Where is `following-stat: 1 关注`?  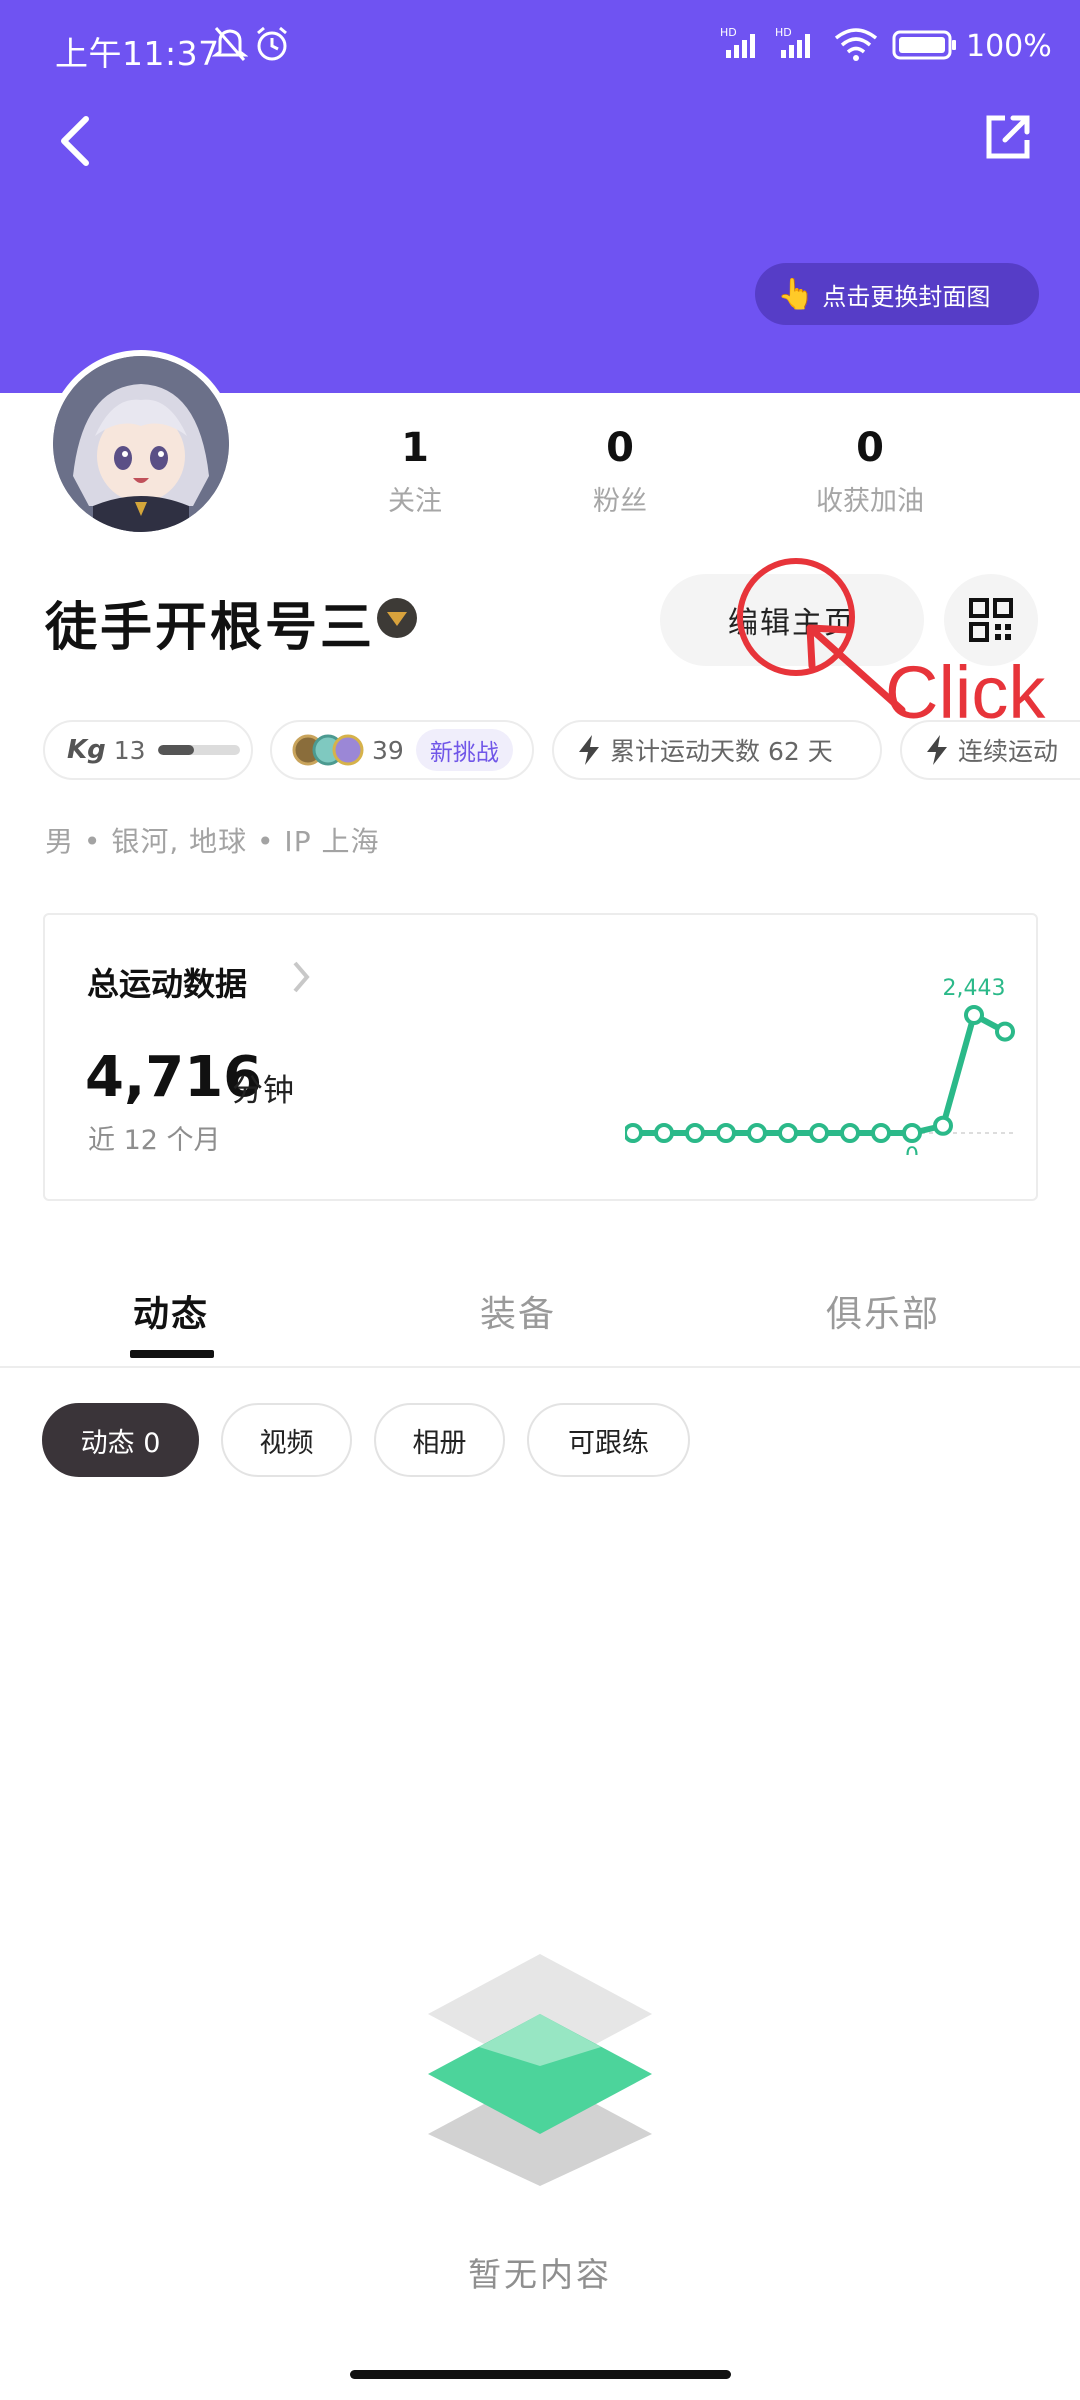
following-stat: 1 关注 is located at coordinates (415, 471).